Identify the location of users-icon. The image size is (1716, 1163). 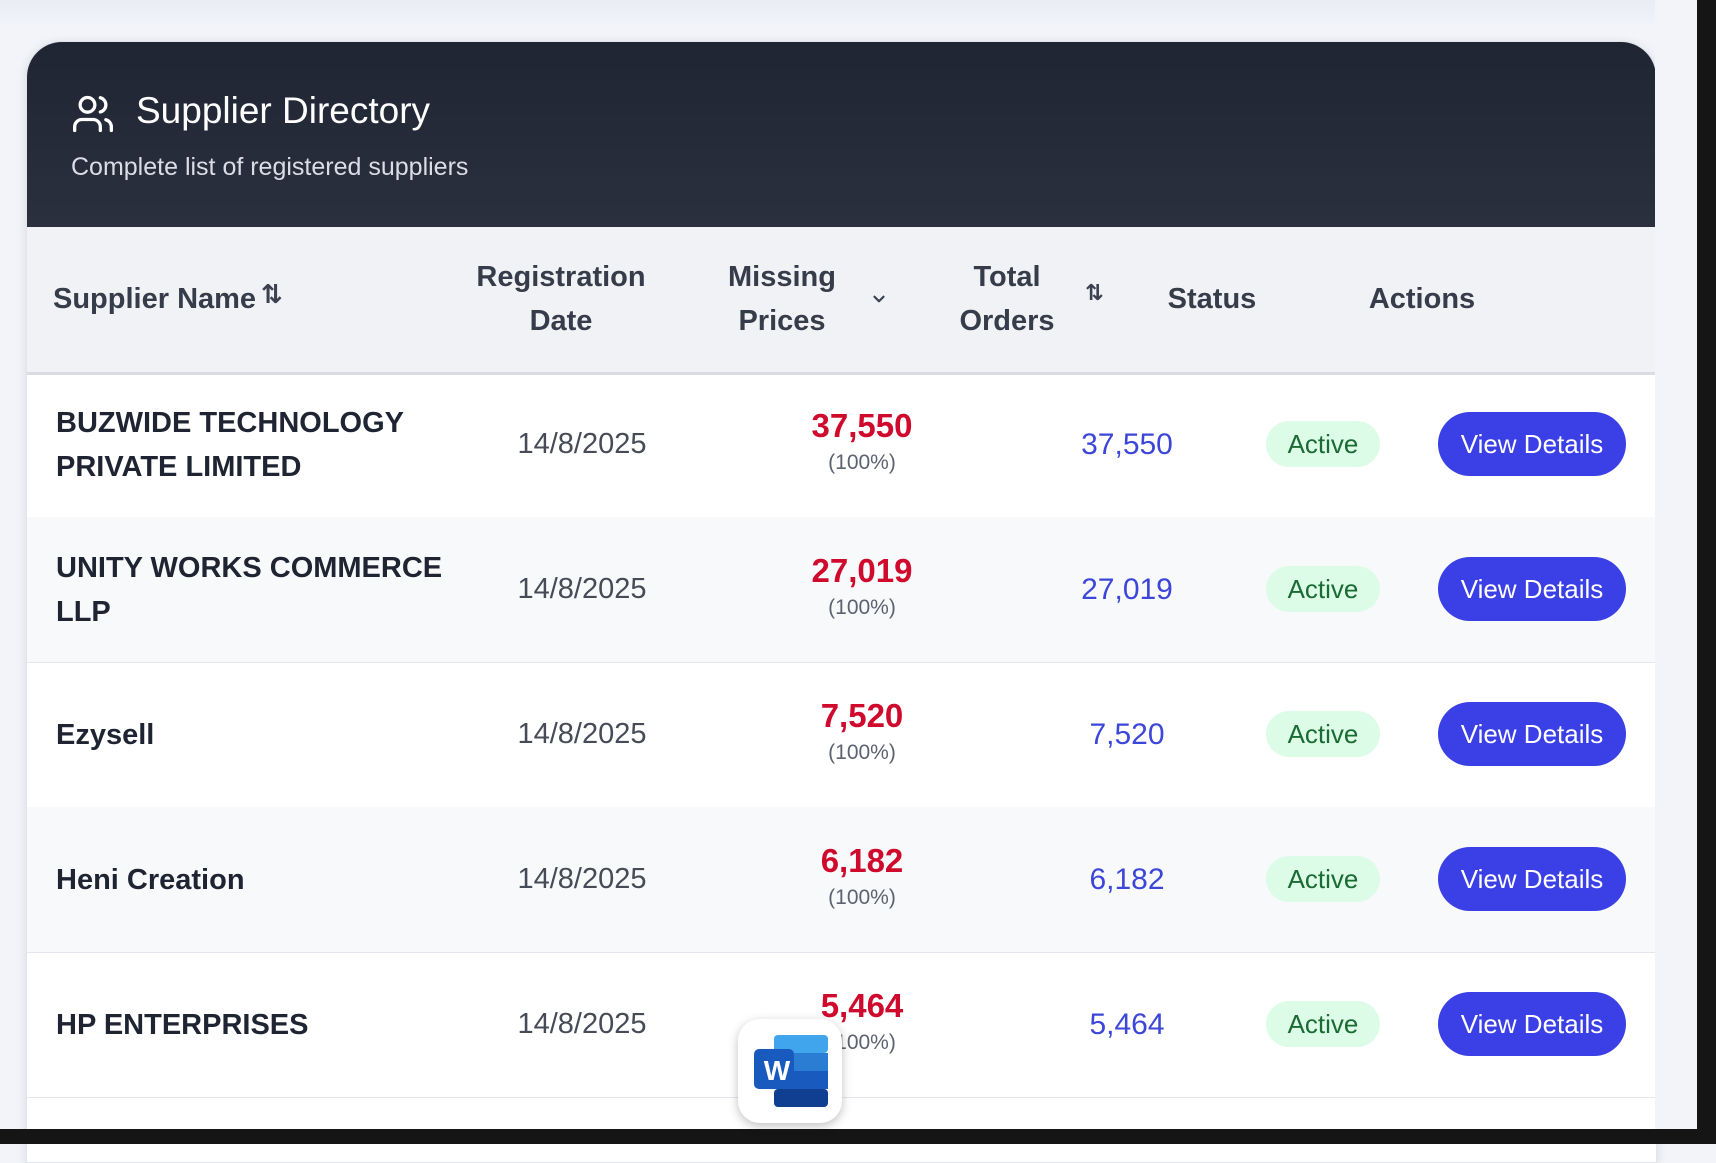
(93, 114).